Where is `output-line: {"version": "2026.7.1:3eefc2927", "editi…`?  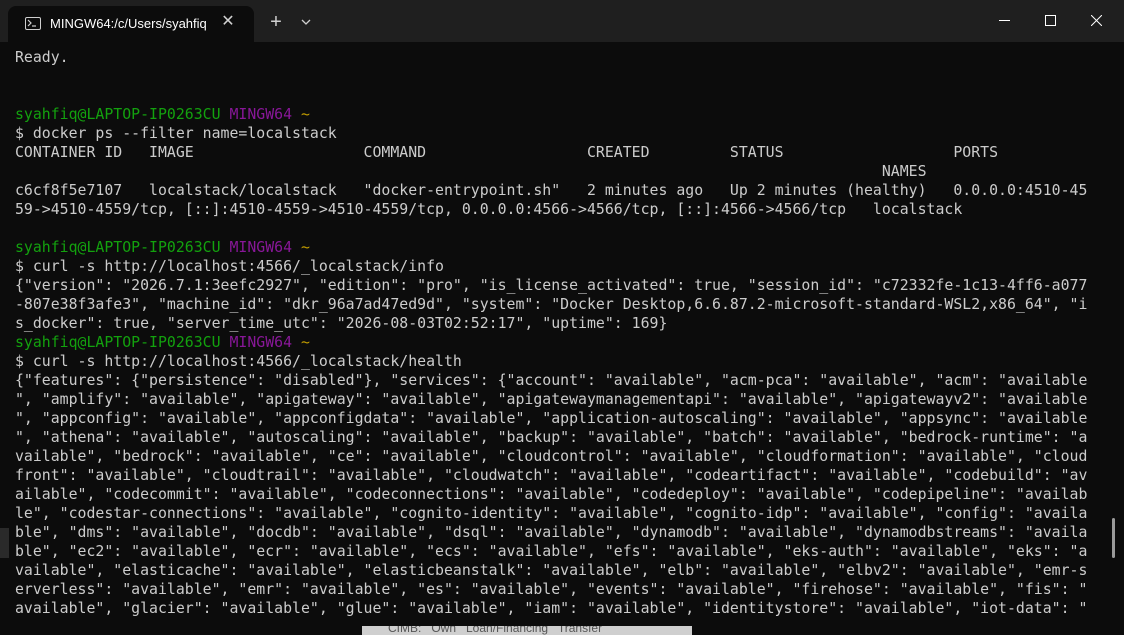
output-line: {"version": "2026.7.1:3eefc2927", "editi… is located at coordinates (551, 285).